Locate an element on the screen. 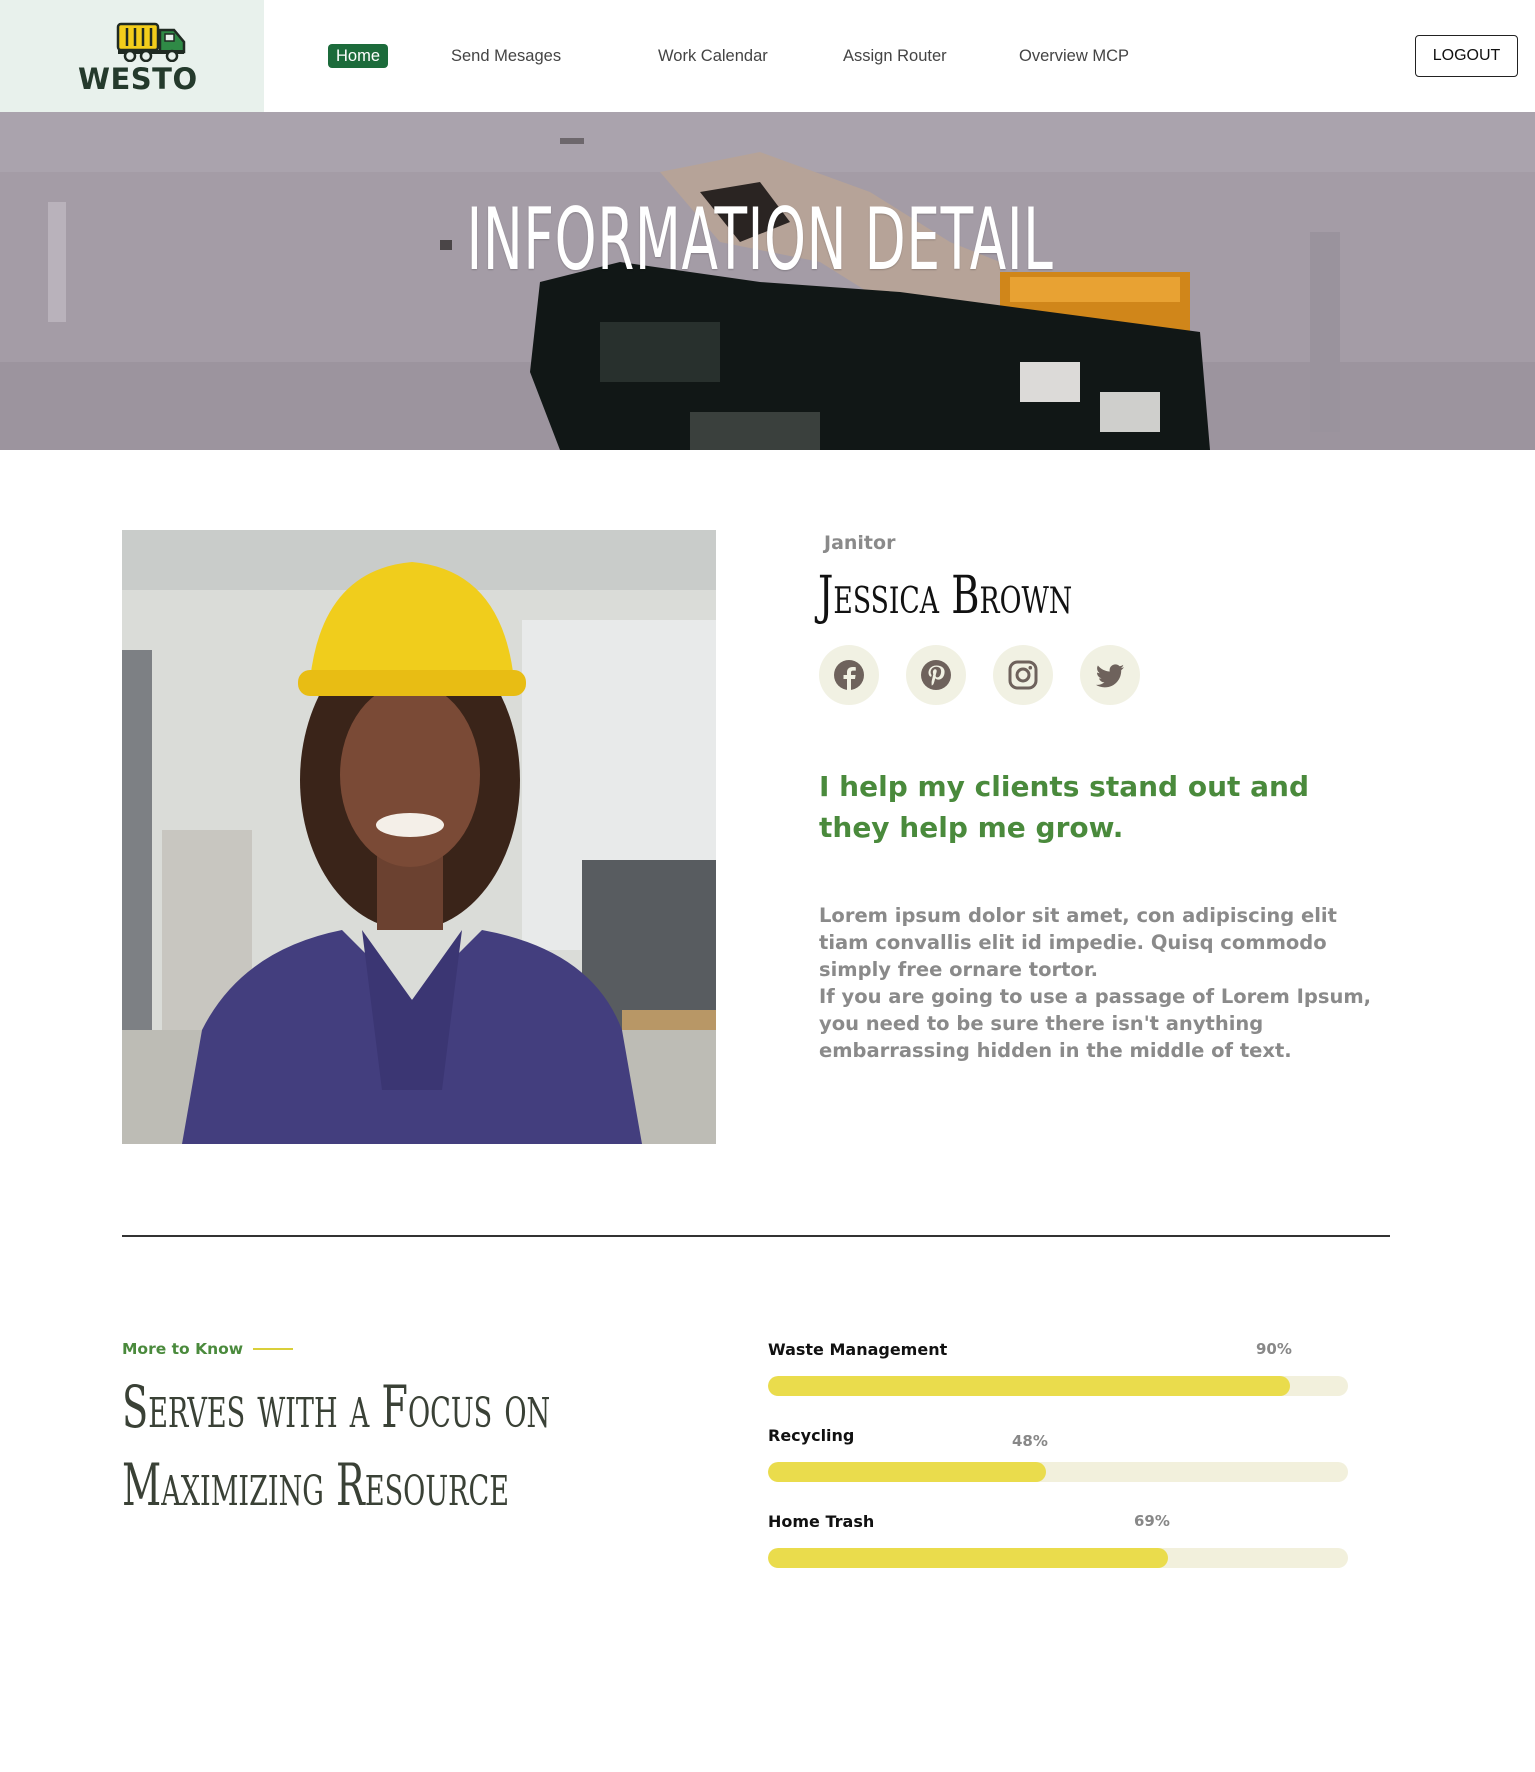 The image size is (1535, 1772). logo: WESTO is located at coordinates (132, 56).